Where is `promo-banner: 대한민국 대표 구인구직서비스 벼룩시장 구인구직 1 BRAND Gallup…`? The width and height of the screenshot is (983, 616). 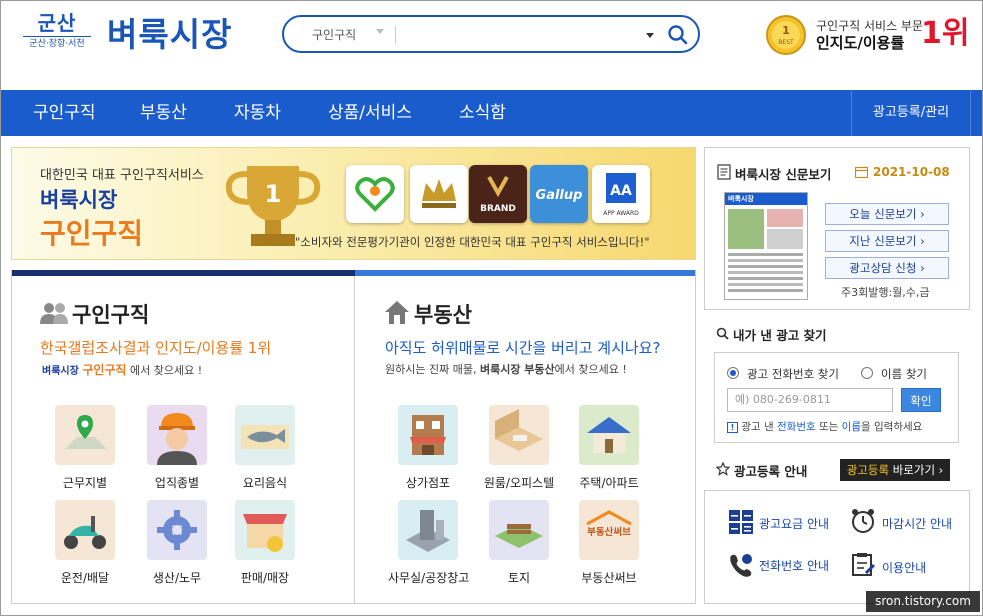 promo-banner: 대한민국 대표 구인구직서비스 벼룩시장 구인구직 1 BRAND Gallup… is located at coordinates (353, 203).